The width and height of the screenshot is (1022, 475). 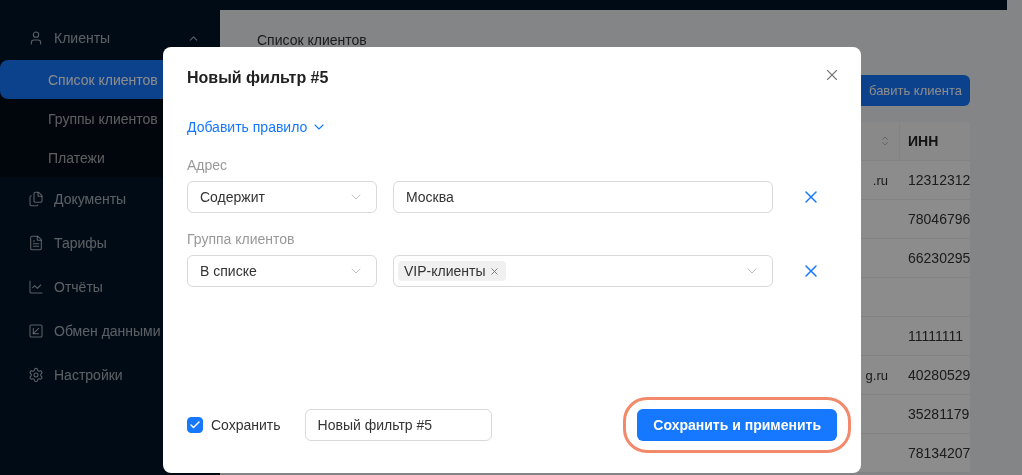 I want to click on sidebar-item: Отчёты, so click(x=61, y=287).